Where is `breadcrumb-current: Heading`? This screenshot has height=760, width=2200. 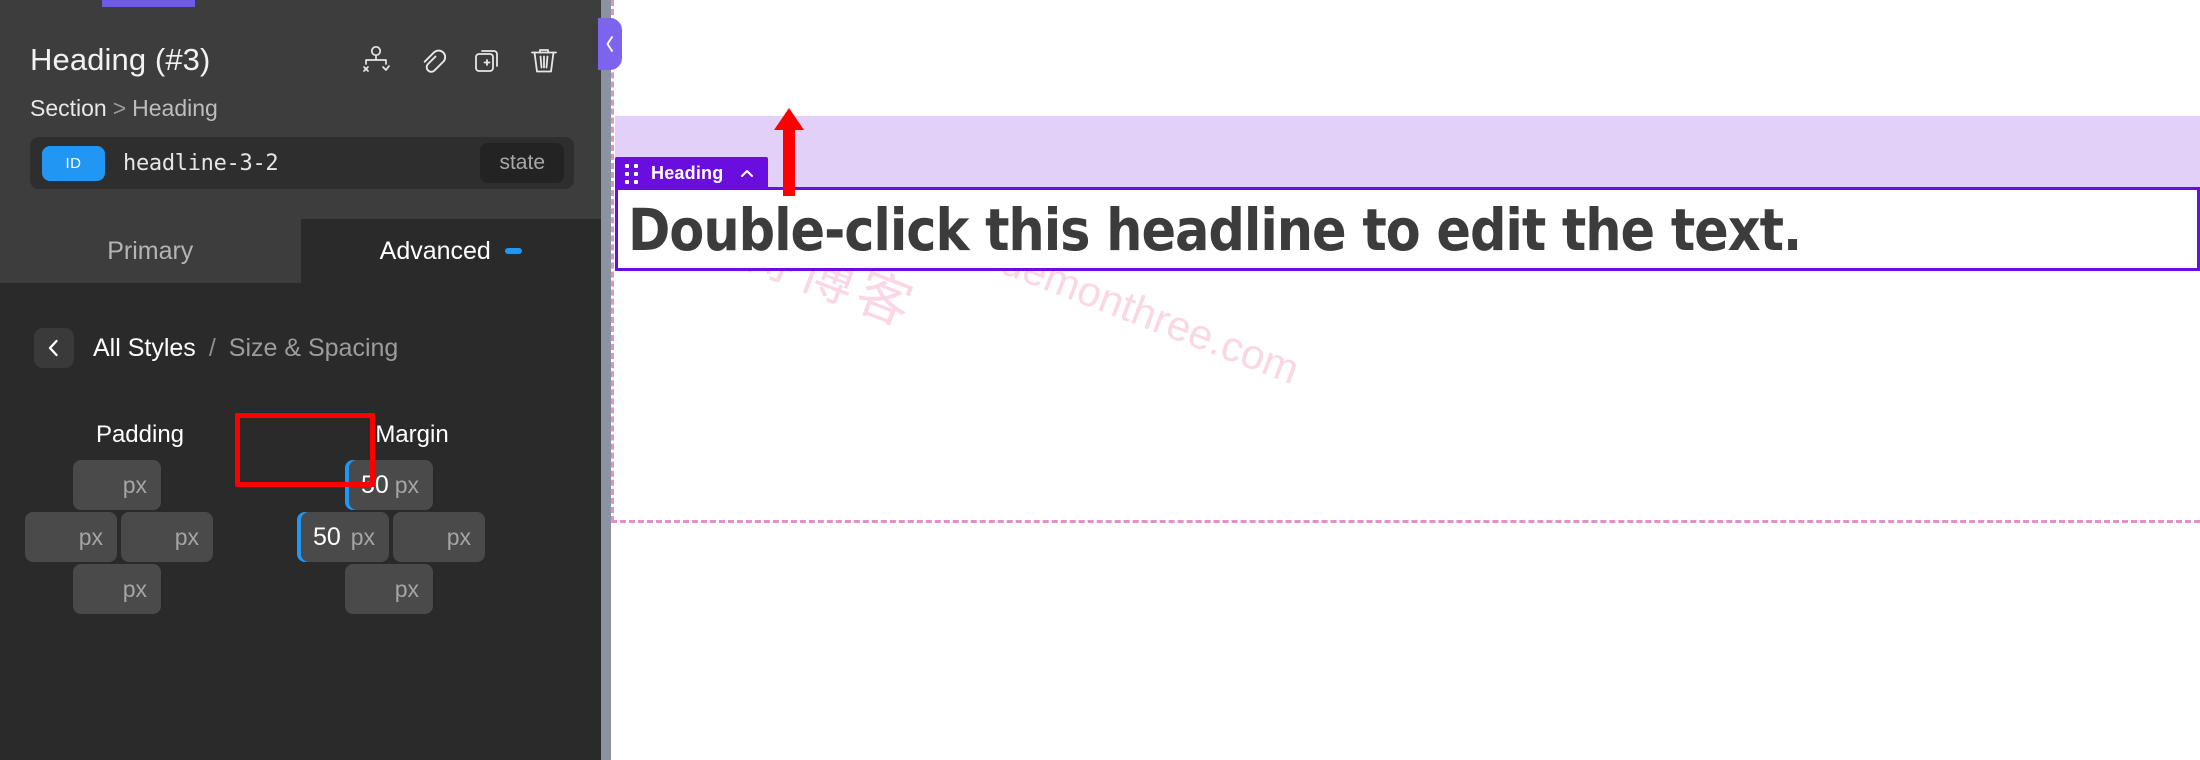
breadcrumb-current: Heading is located at coordinates (175, 108).